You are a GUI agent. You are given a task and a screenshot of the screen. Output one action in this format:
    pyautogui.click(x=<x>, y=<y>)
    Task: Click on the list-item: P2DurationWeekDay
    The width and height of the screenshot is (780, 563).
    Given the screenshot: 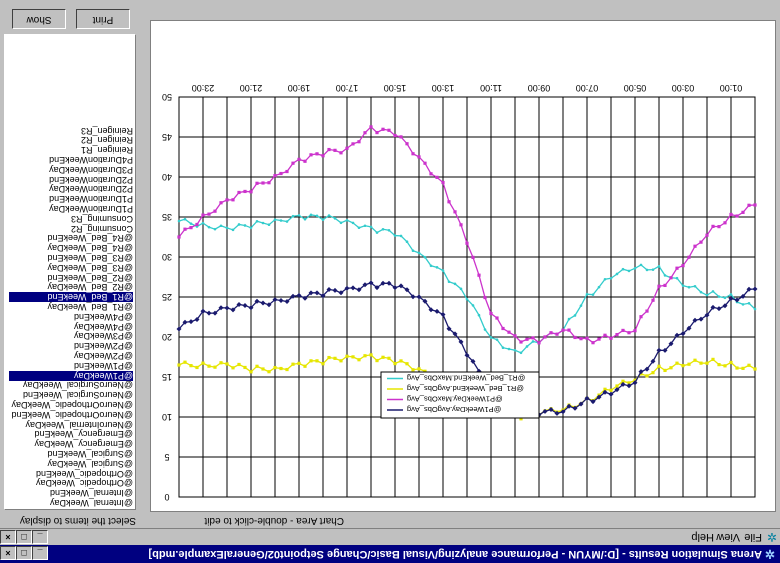 What is the action you would take?
    pyautogui.click(x=71, y=189)
    